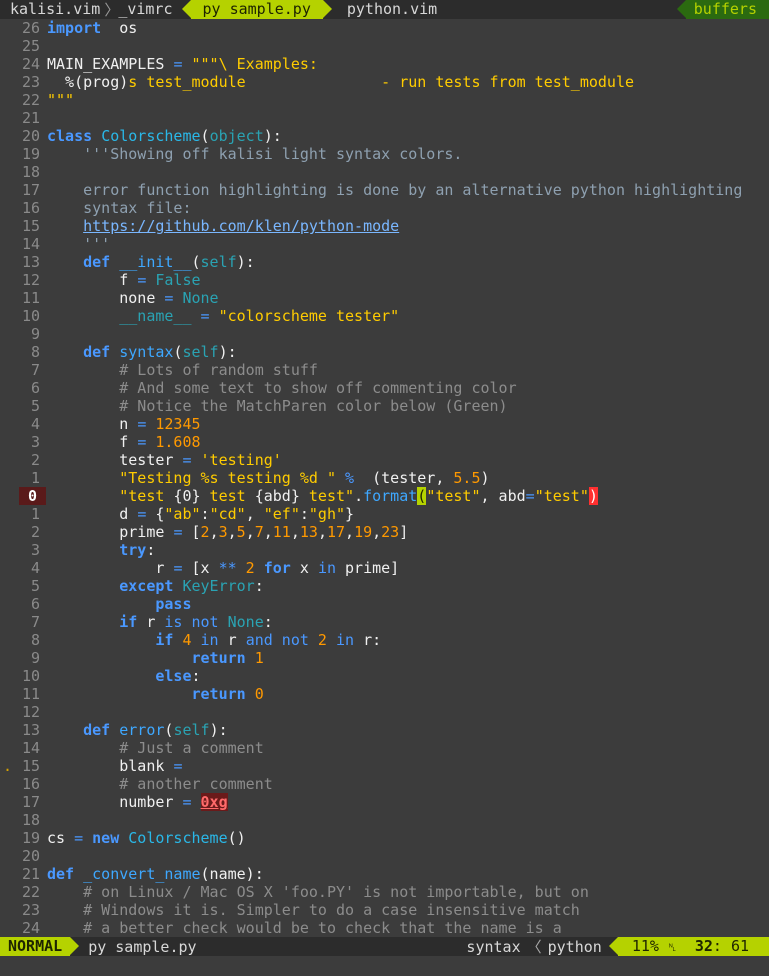  What do you see at coordinates (384, 550) in the screenshot?
I see `code-line: 3 try:` at bounding box center [384, 550].